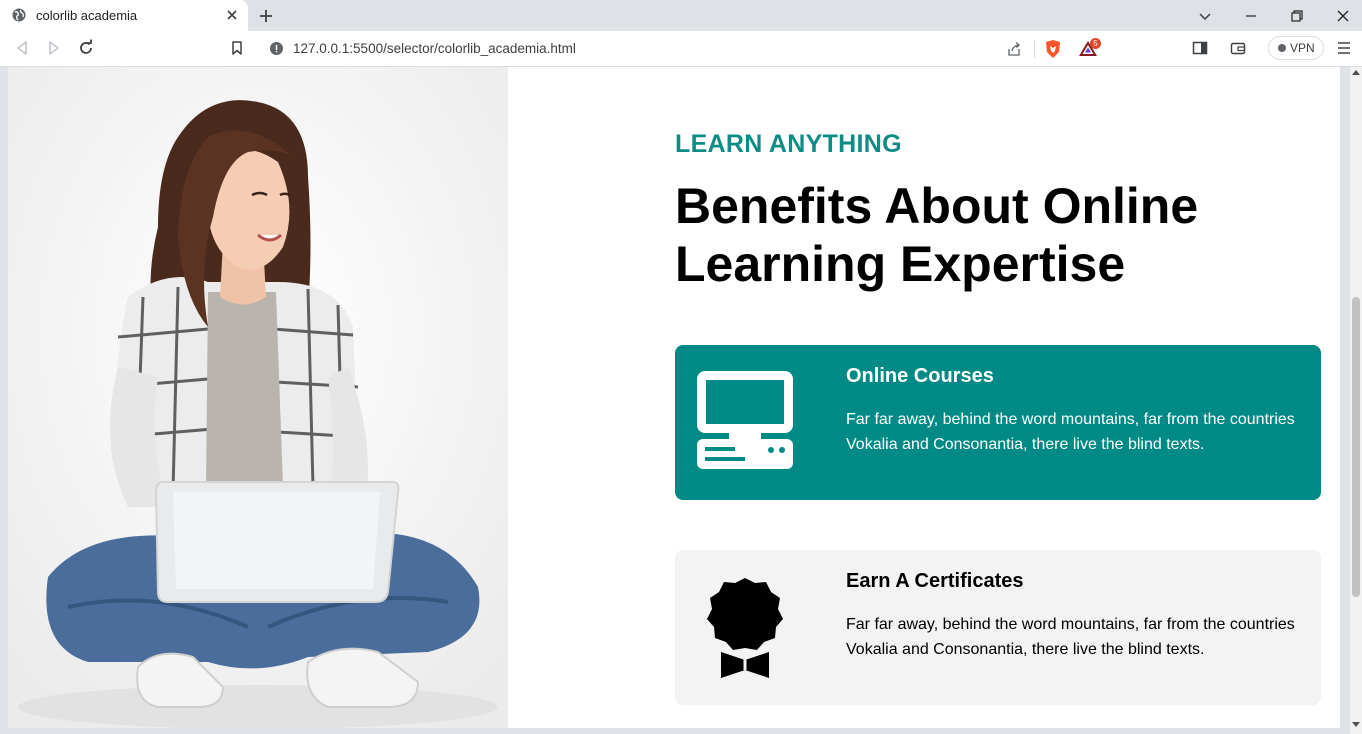 Image resolution: width=1362 pixels, height=734 pixels. I want to click on sidebar-toggle-icon, so click(1200, 48).